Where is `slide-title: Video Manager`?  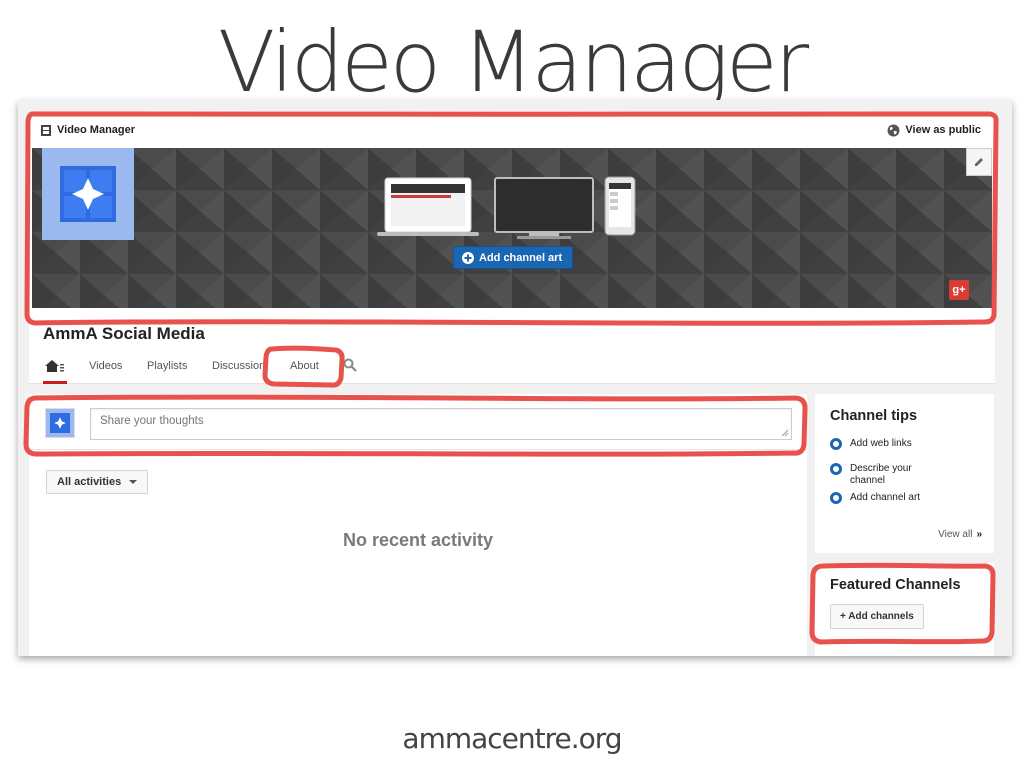 slide-title: Video Manager is located at coordinates (513, 62).